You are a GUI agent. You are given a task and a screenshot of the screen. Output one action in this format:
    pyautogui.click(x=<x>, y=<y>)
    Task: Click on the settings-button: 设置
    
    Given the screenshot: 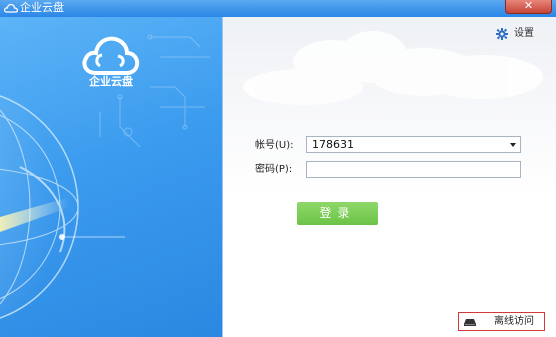 What is the action you would take?
    pyautogui.click(x=515, y=34)
    